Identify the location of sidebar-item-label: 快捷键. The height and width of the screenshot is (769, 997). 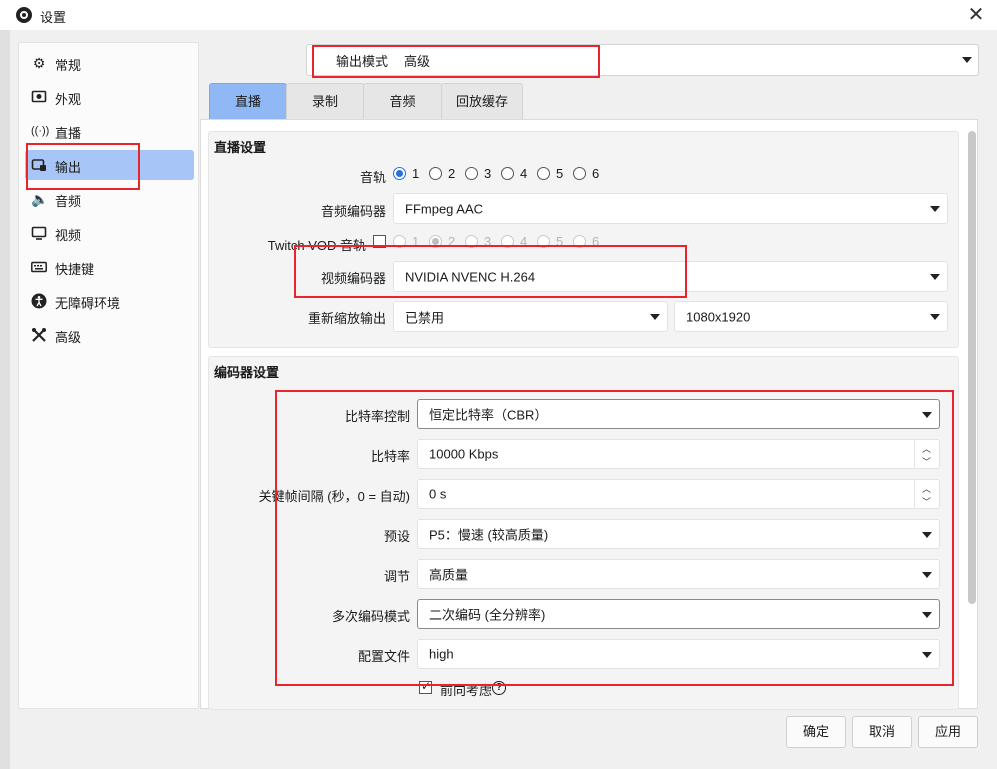
(75, 269).